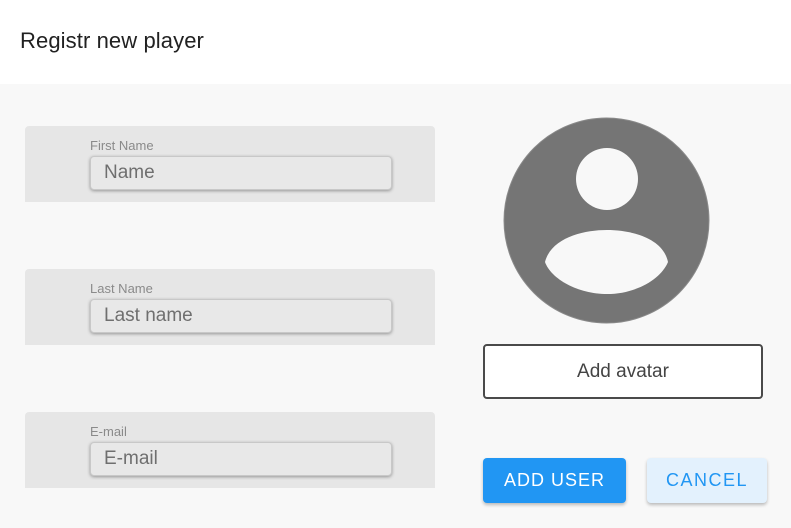 This screenshot has width=791, height=528. I want to click on add-avatar-button: Add avatar, so click(623, 371).